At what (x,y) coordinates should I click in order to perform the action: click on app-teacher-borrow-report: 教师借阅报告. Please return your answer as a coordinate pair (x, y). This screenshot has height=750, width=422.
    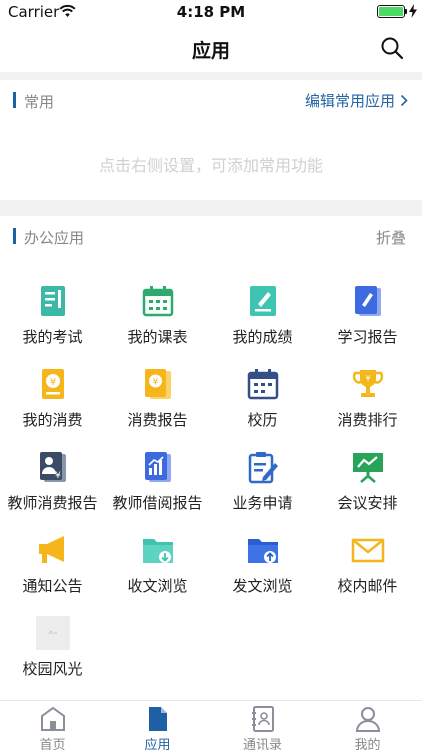
    Looking at the image, I should click on (157, 474).